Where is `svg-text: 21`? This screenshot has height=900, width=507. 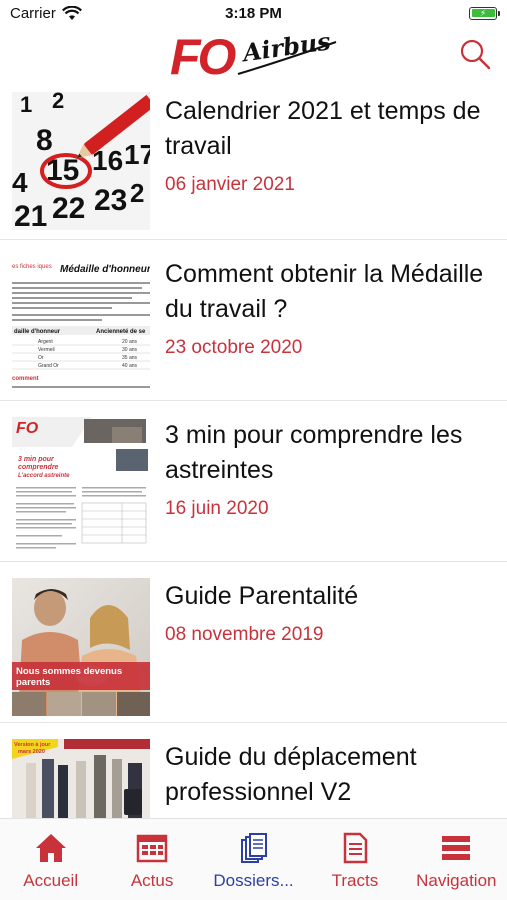
svg-text: 21 is located at coordinates (30, 215).